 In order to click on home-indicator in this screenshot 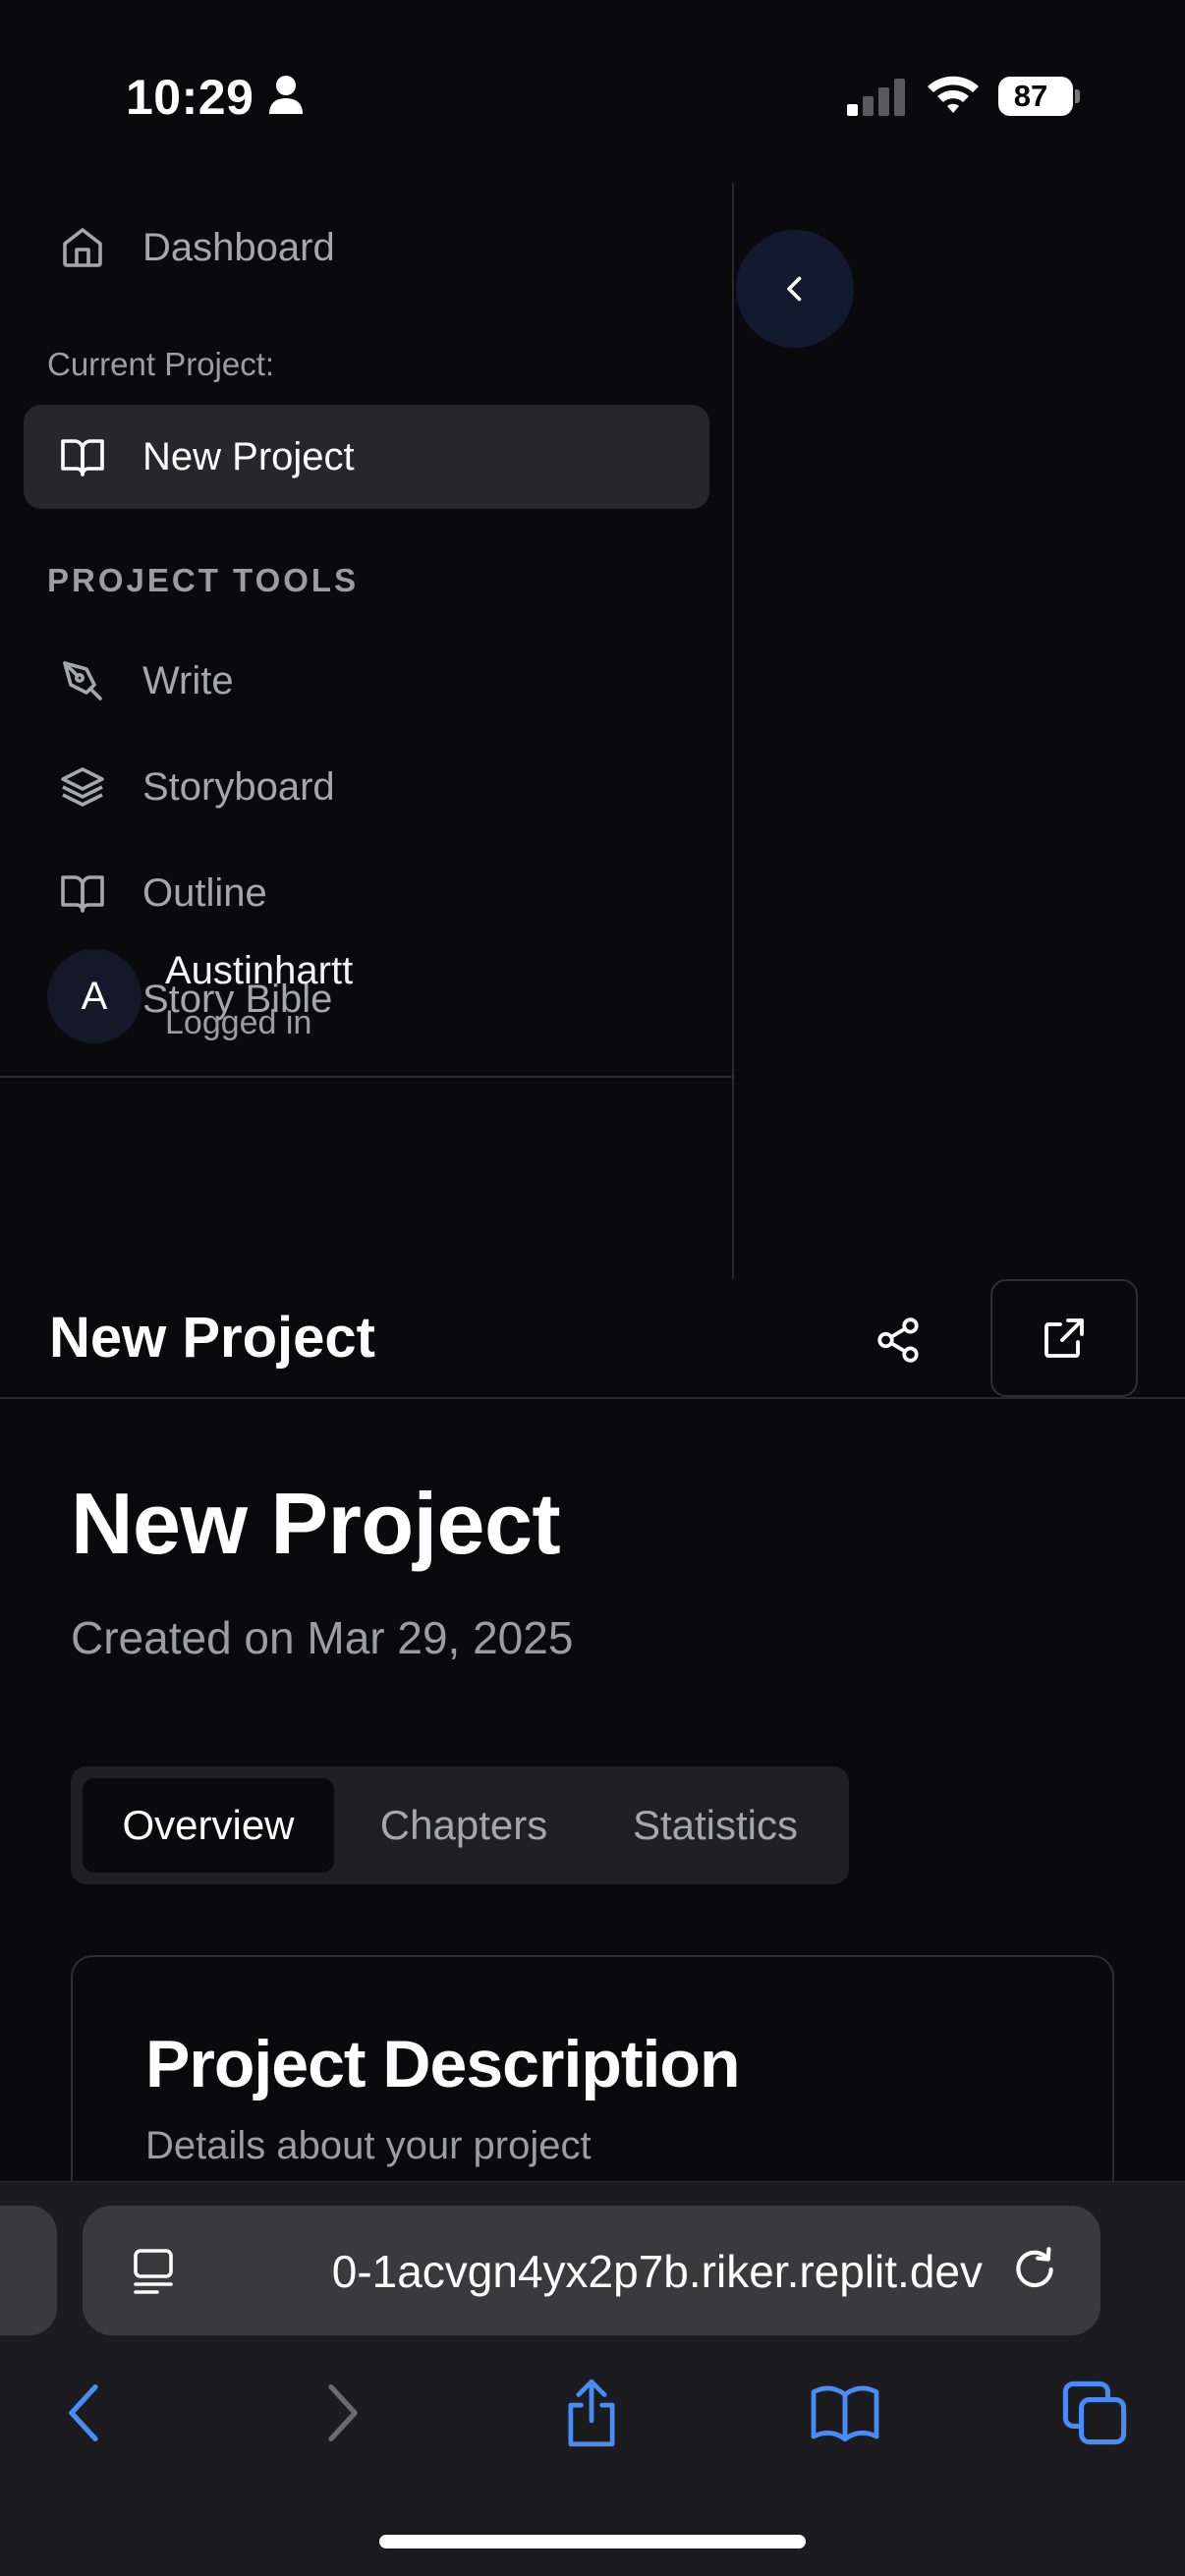, I will do `click(592, 2541)`.